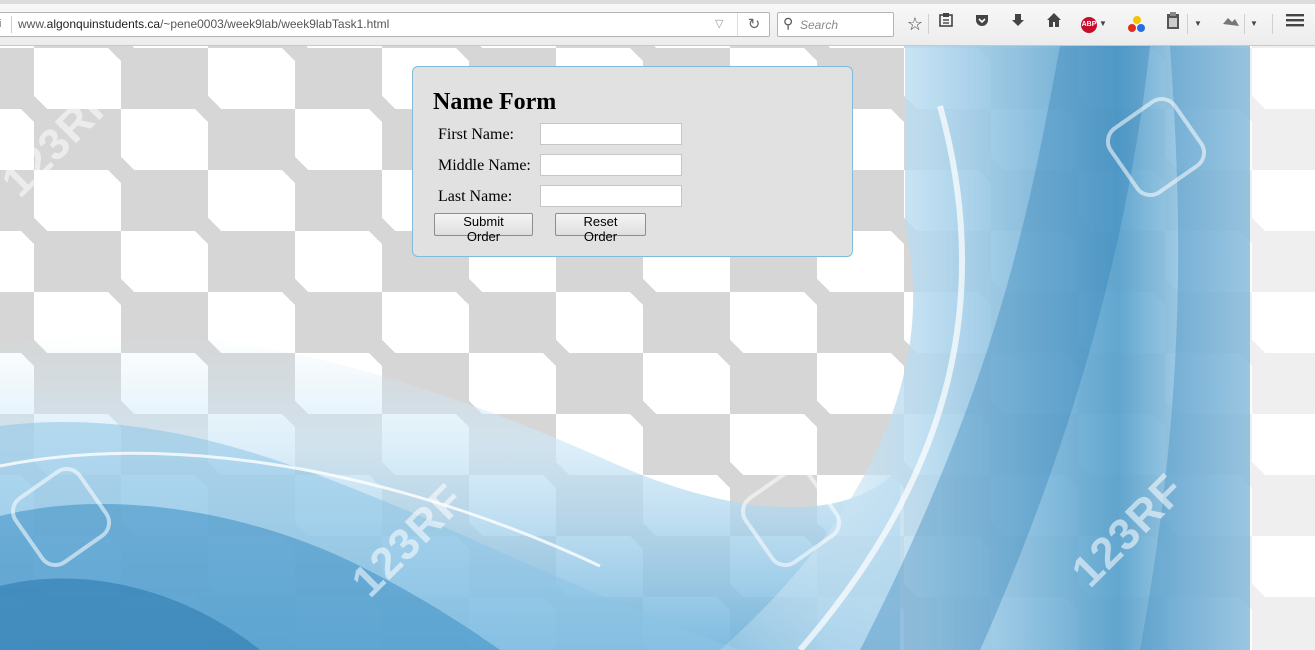 The width and height of the screenshot is (1315, 650). I want to click on form-title: Name Form, so click(495, 102).